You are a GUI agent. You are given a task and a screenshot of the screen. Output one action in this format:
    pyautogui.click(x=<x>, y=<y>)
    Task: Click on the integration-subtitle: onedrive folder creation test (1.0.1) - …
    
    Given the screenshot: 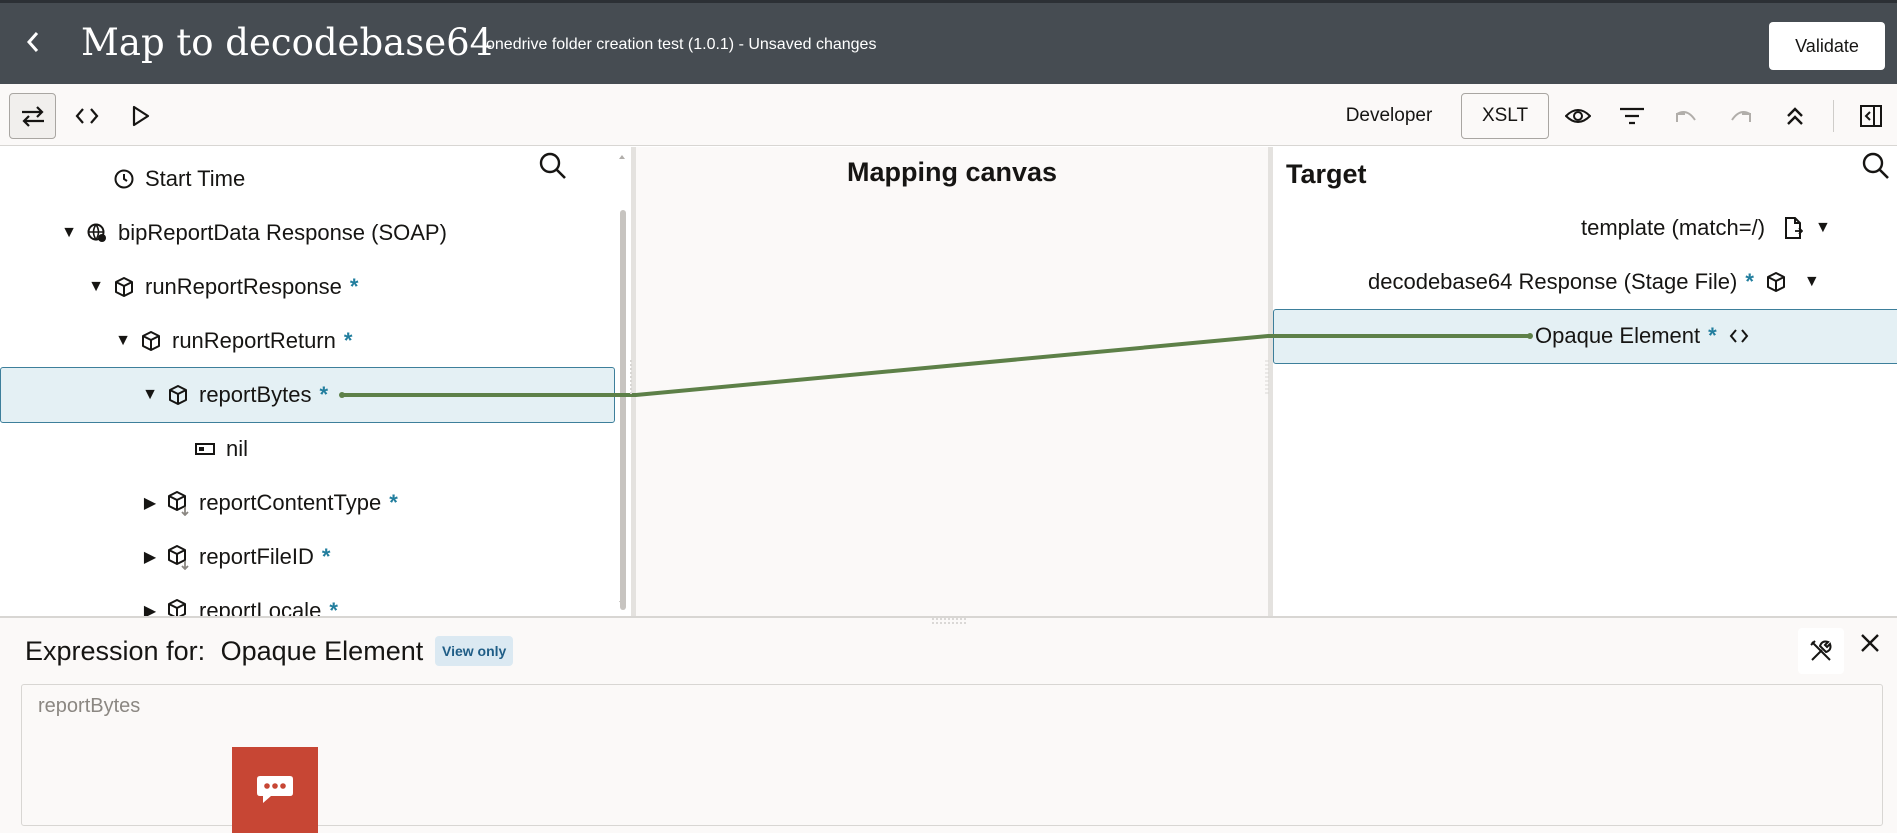 What is the action you would take?
    pyautogui.click(x=681, y=44)
    